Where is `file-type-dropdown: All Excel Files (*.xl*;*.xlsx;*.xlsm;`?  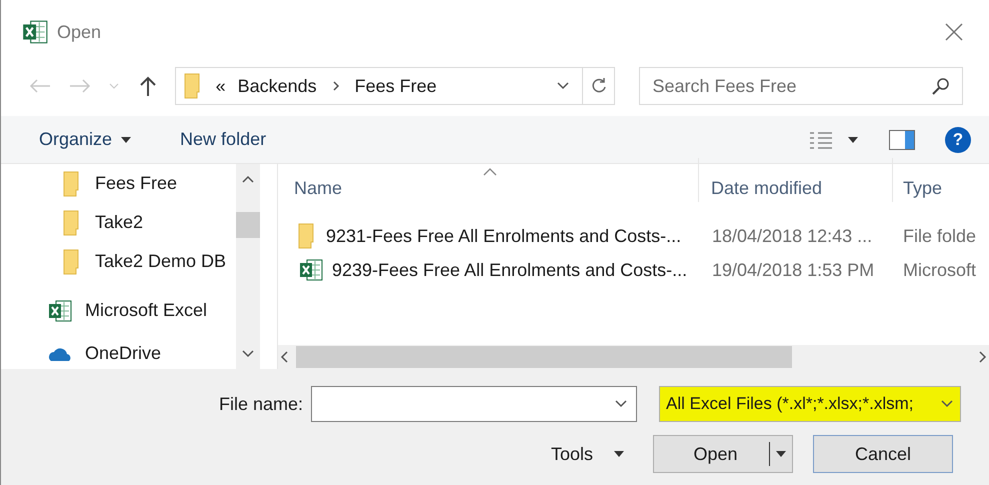 file-type-dropdown: All Excel Files (*.xl*;*.xlsx;*.xlsm; is located at coordinates (810, 404).